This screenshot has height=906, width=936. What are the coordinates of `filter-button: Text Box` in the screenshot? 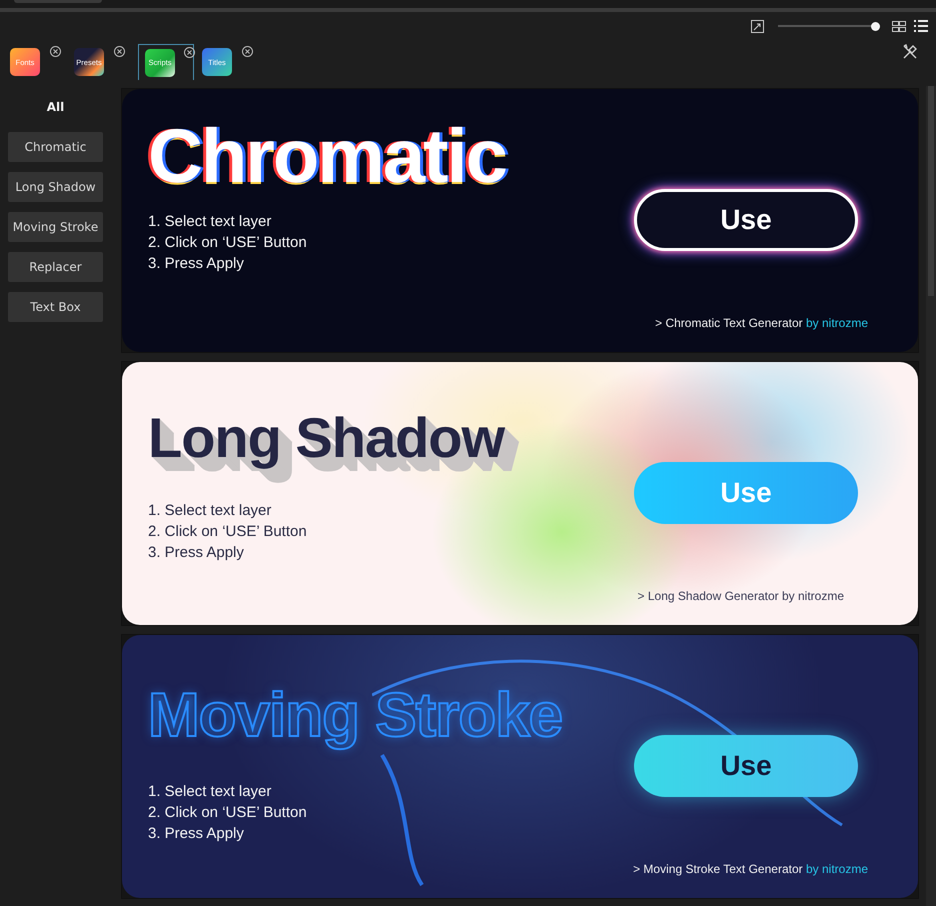 It's located at (55, 307).